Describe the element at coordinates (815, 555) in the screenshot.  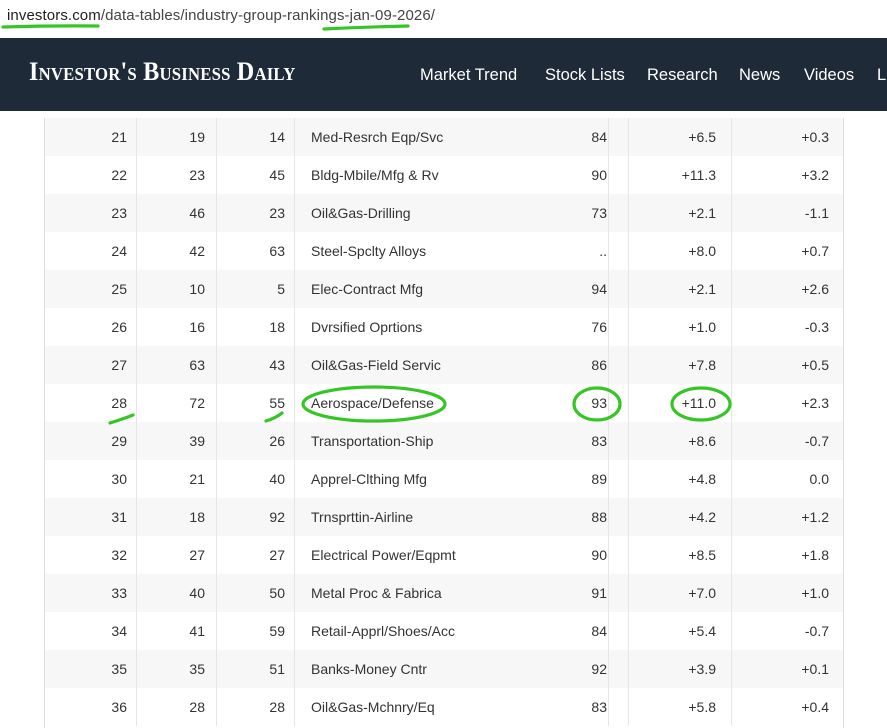
I see `daily-change-cell: +1.8` at that location.